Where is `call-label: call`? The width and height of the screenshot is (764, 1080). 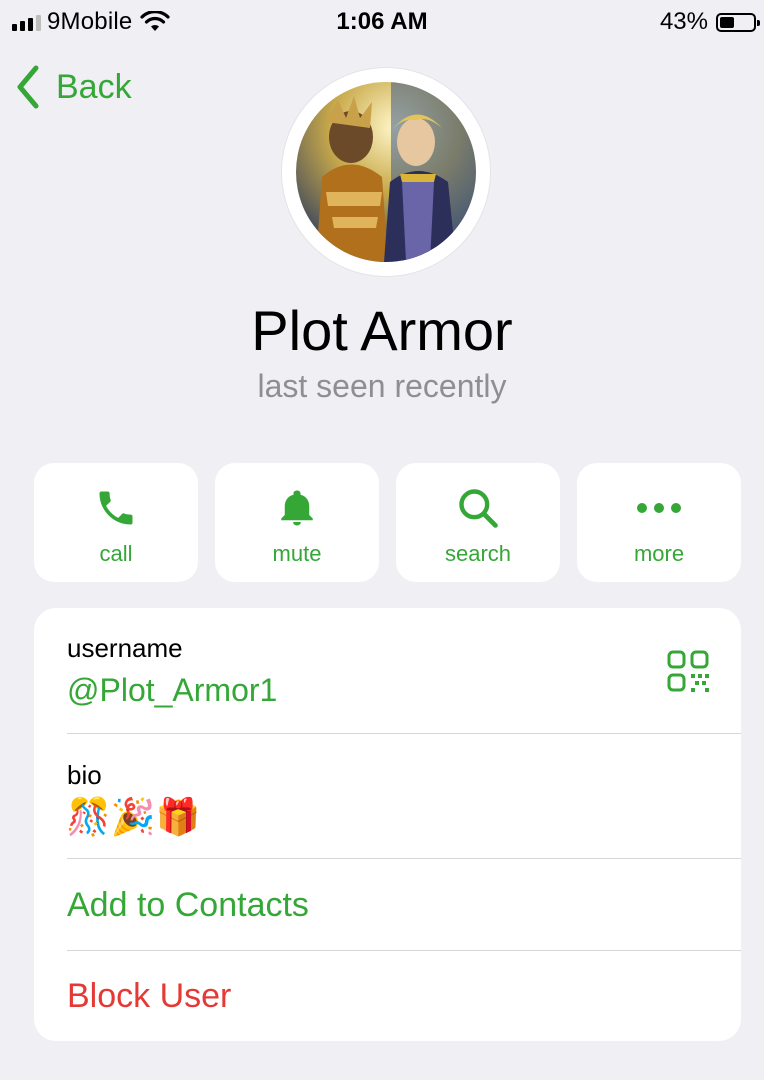
call-label: call is located at coordinates (116, 553).